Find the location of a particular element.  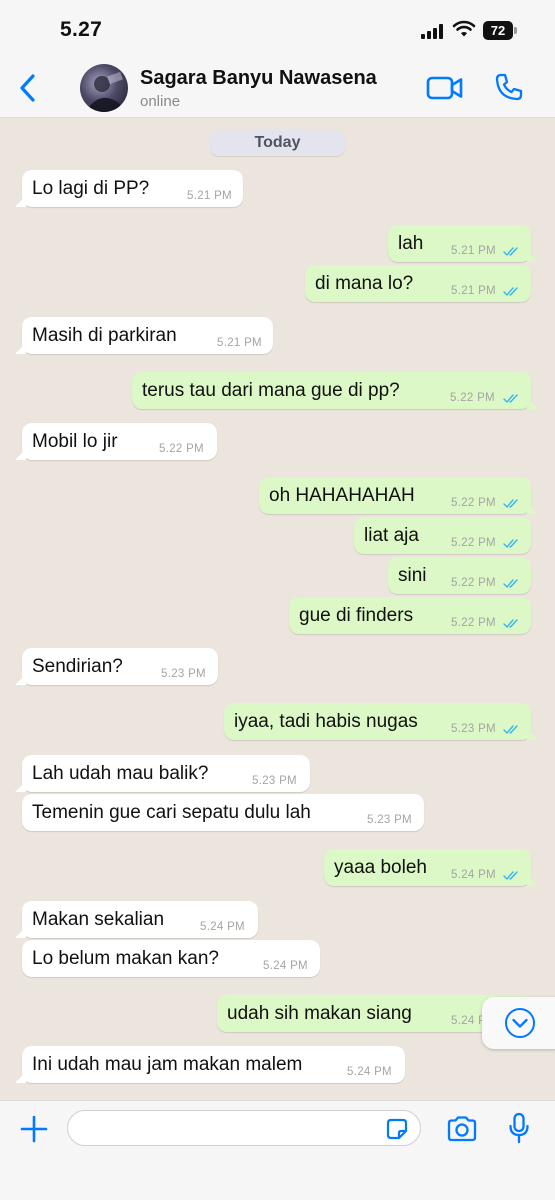

incoming-message: Lo lagi di PP? 5.21 PM is located at coordinates (129, 188).